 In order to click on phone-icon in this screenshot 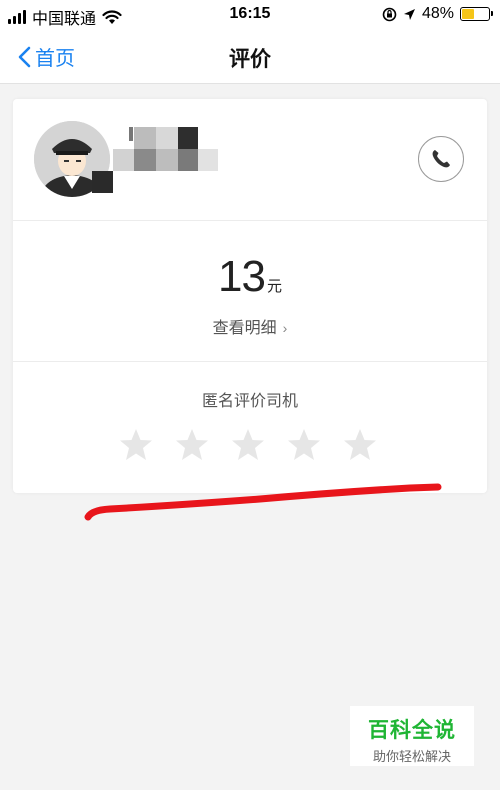, I will do `click(441, 159)`.